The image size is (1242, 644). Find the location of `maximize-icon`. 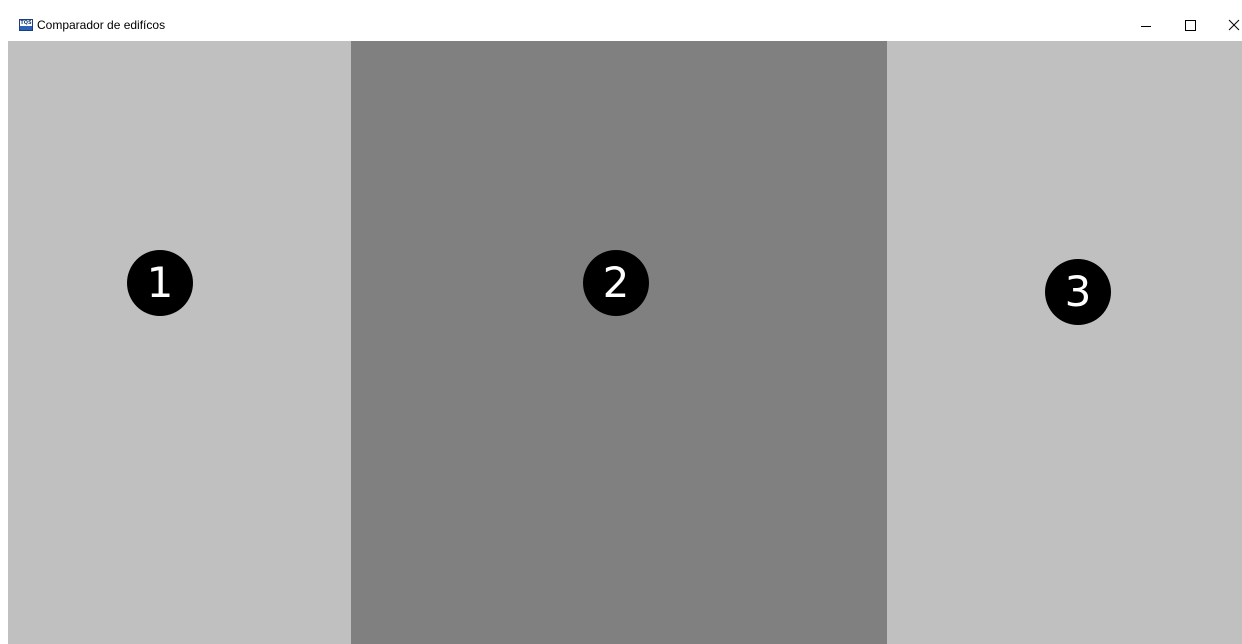

maximize-icon is located at coordinates (1190, 25).